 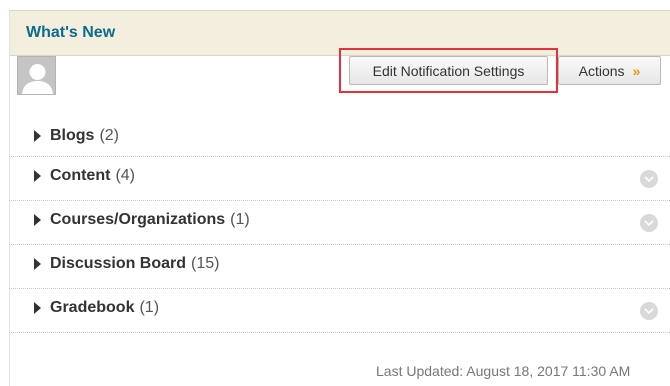 I want to click on expand-toggle-gradebook: Gradebook (1), so click(x=96, y=308).